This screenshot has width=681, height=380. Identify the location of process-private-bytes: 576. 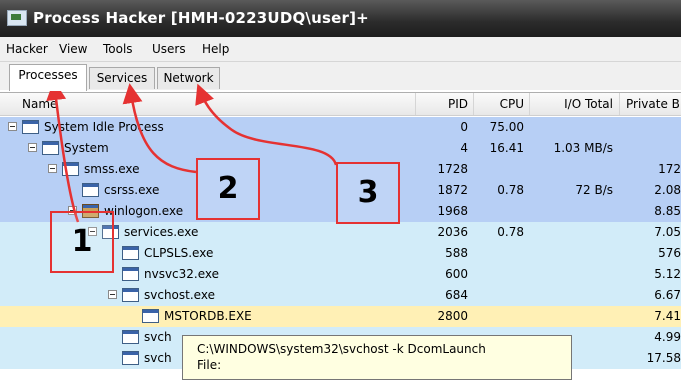
(669, 253).